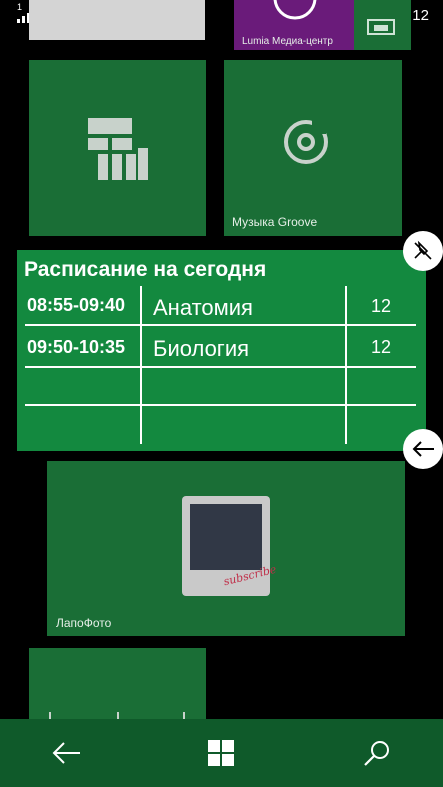 The width and height of the screenshot is (443, 787). What do you see at coordinates (76, 305) in the screenshot?
I see `schedule-time: 08:55-09:40` at bounding box center [76, 305].